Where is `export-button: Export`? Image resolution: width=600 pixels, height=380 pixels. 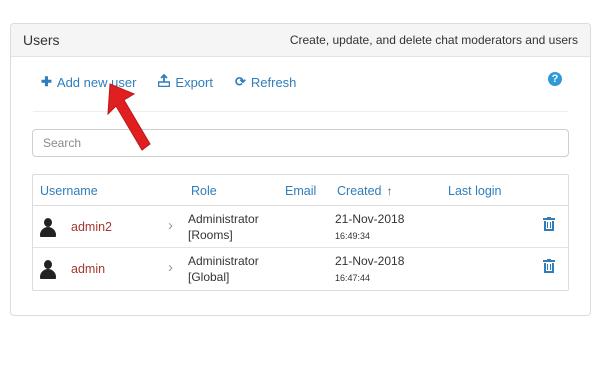 export-button: Export is located at coordinates (185, 81).